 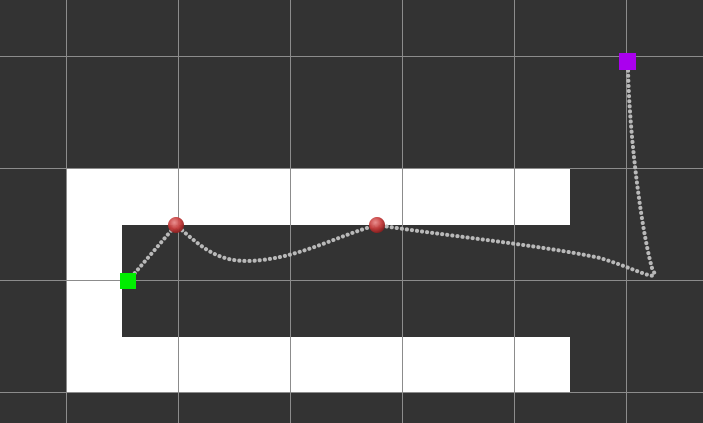 What do you see at coordinates (627, 61) in the screenshot?
I see `goal-marker` at bounding box center [627, 61].